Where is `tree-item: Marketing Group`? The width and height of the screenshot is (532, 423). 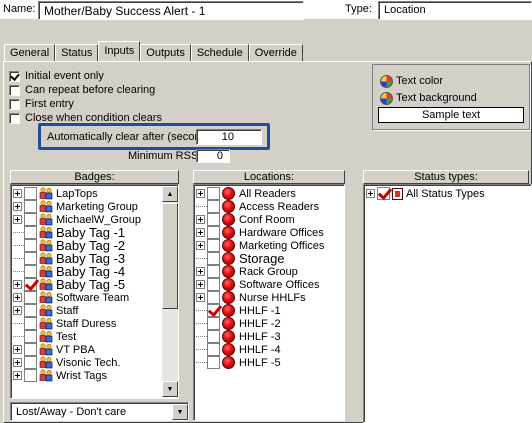
tree-item: Marketing Group is located at coordinates (87, 206).